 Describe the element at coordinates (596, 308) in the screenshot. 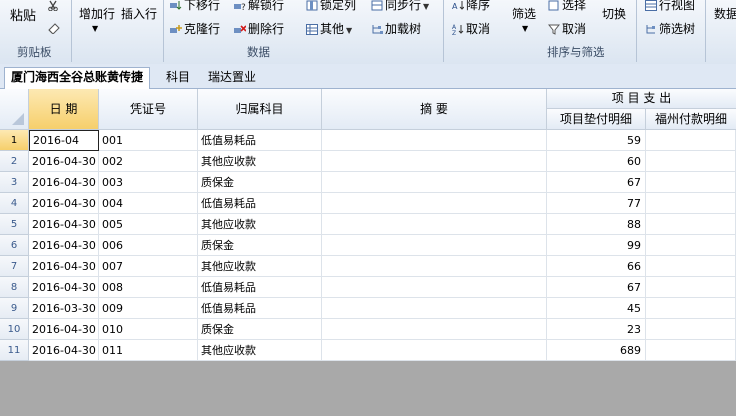

I see `cell-advance-amount: 45` at that location.